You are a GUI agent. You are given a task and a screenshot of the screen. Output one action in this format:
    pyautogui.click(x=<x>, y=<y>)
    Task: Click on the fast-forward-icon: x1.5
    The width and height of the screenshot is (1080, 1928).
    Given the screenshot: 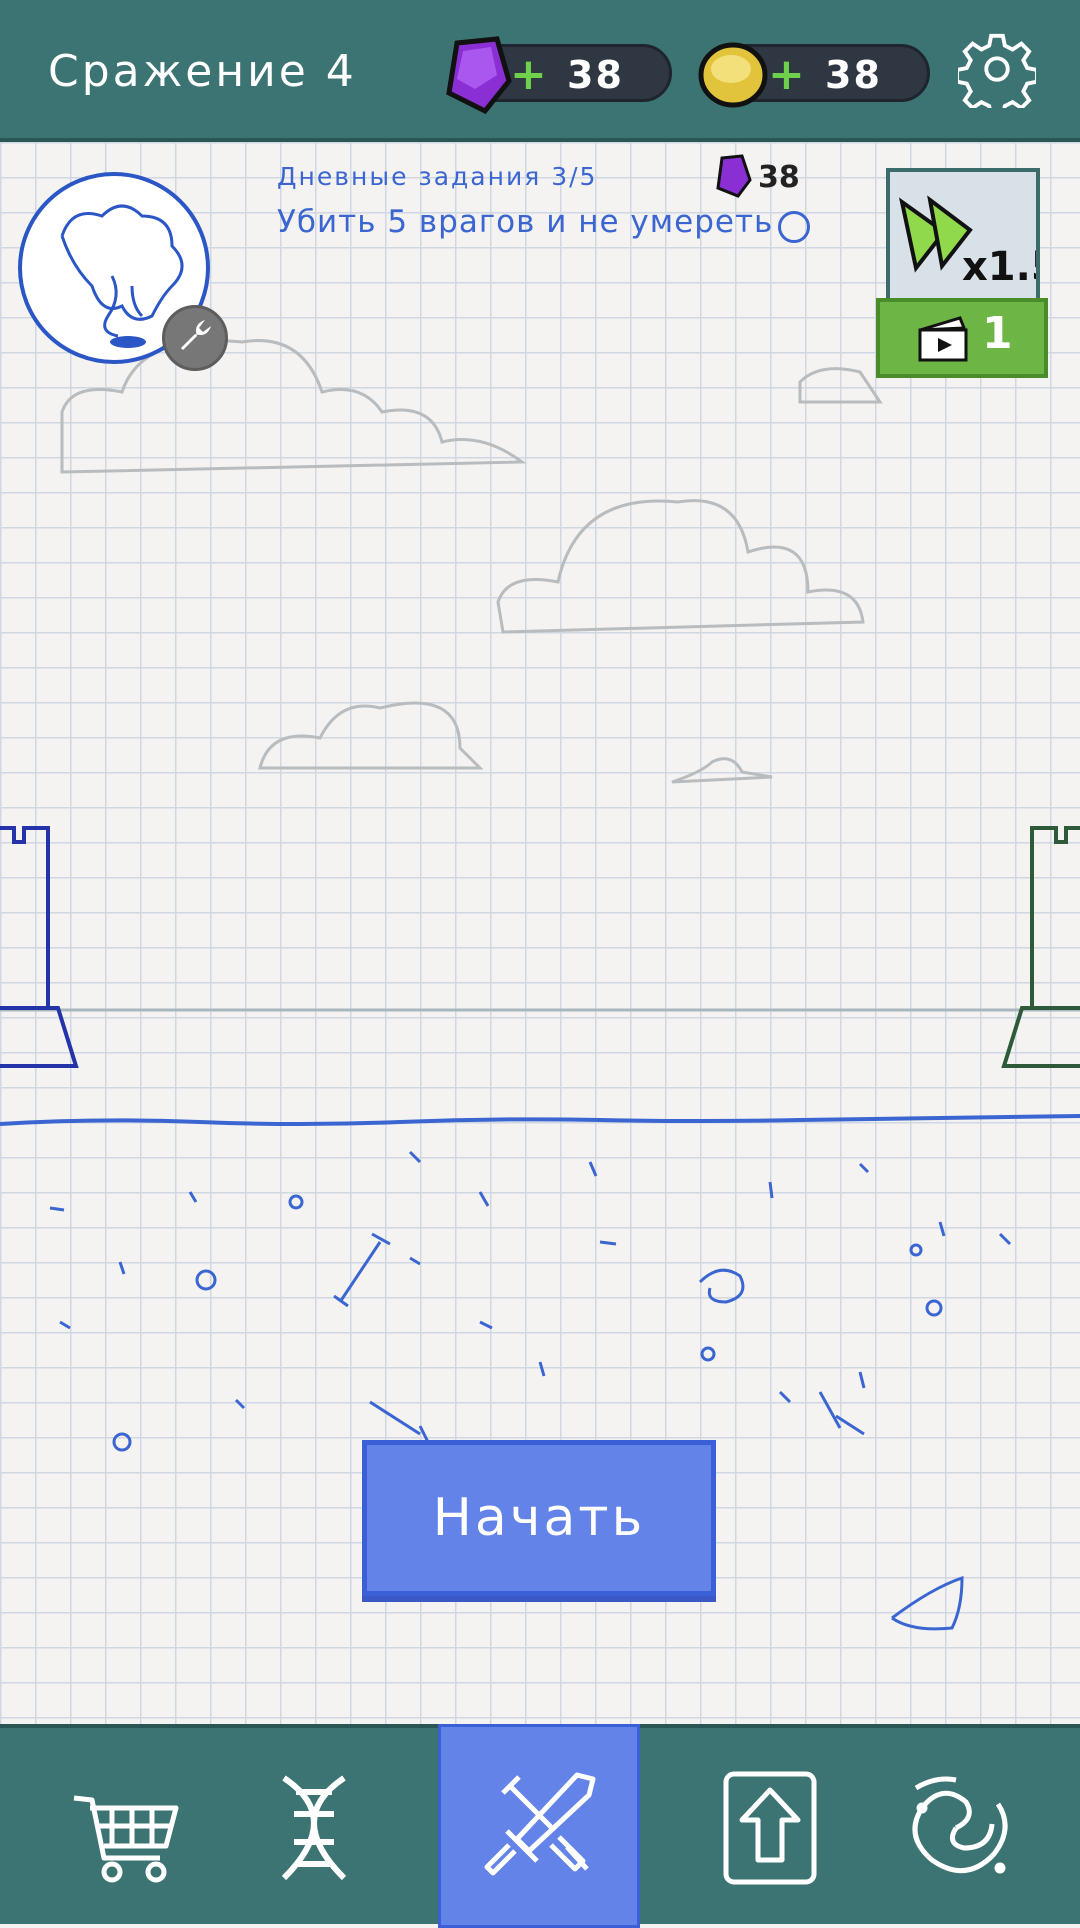 What is the action you would take?
    pyautogui.click(x=978, y=242)
    